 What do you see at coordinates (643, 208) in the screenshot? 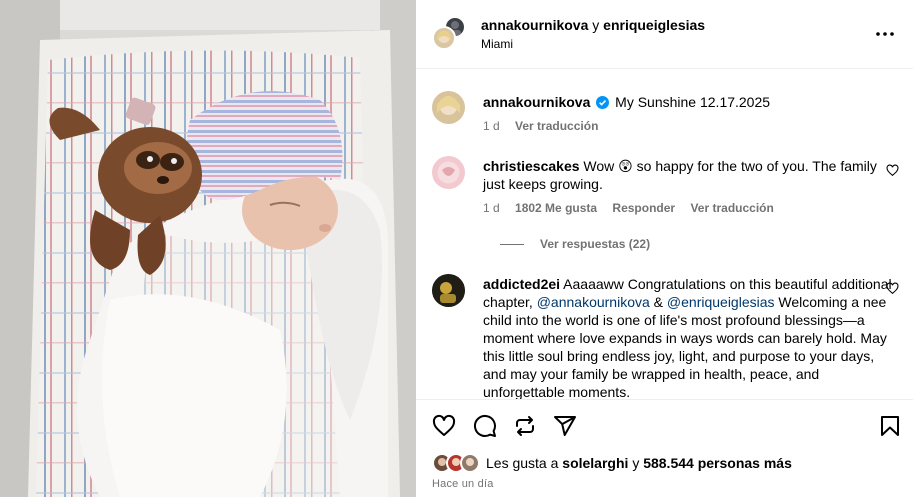
I see `reply-button: Responder` at bounding box center [643, 208].